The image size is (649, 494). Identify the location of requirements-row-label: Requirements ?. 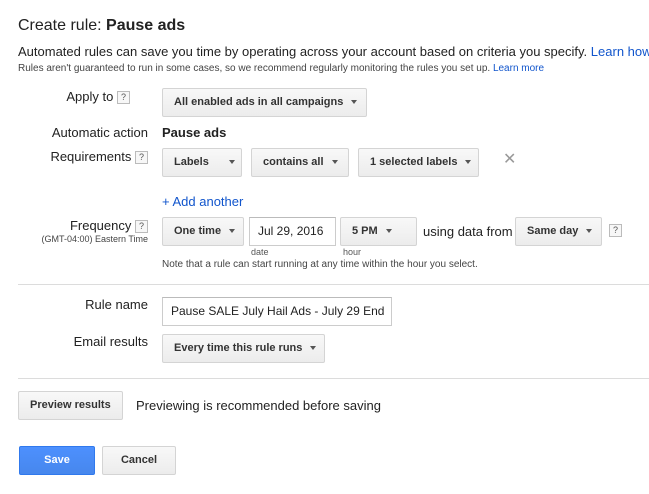
(99, 157).